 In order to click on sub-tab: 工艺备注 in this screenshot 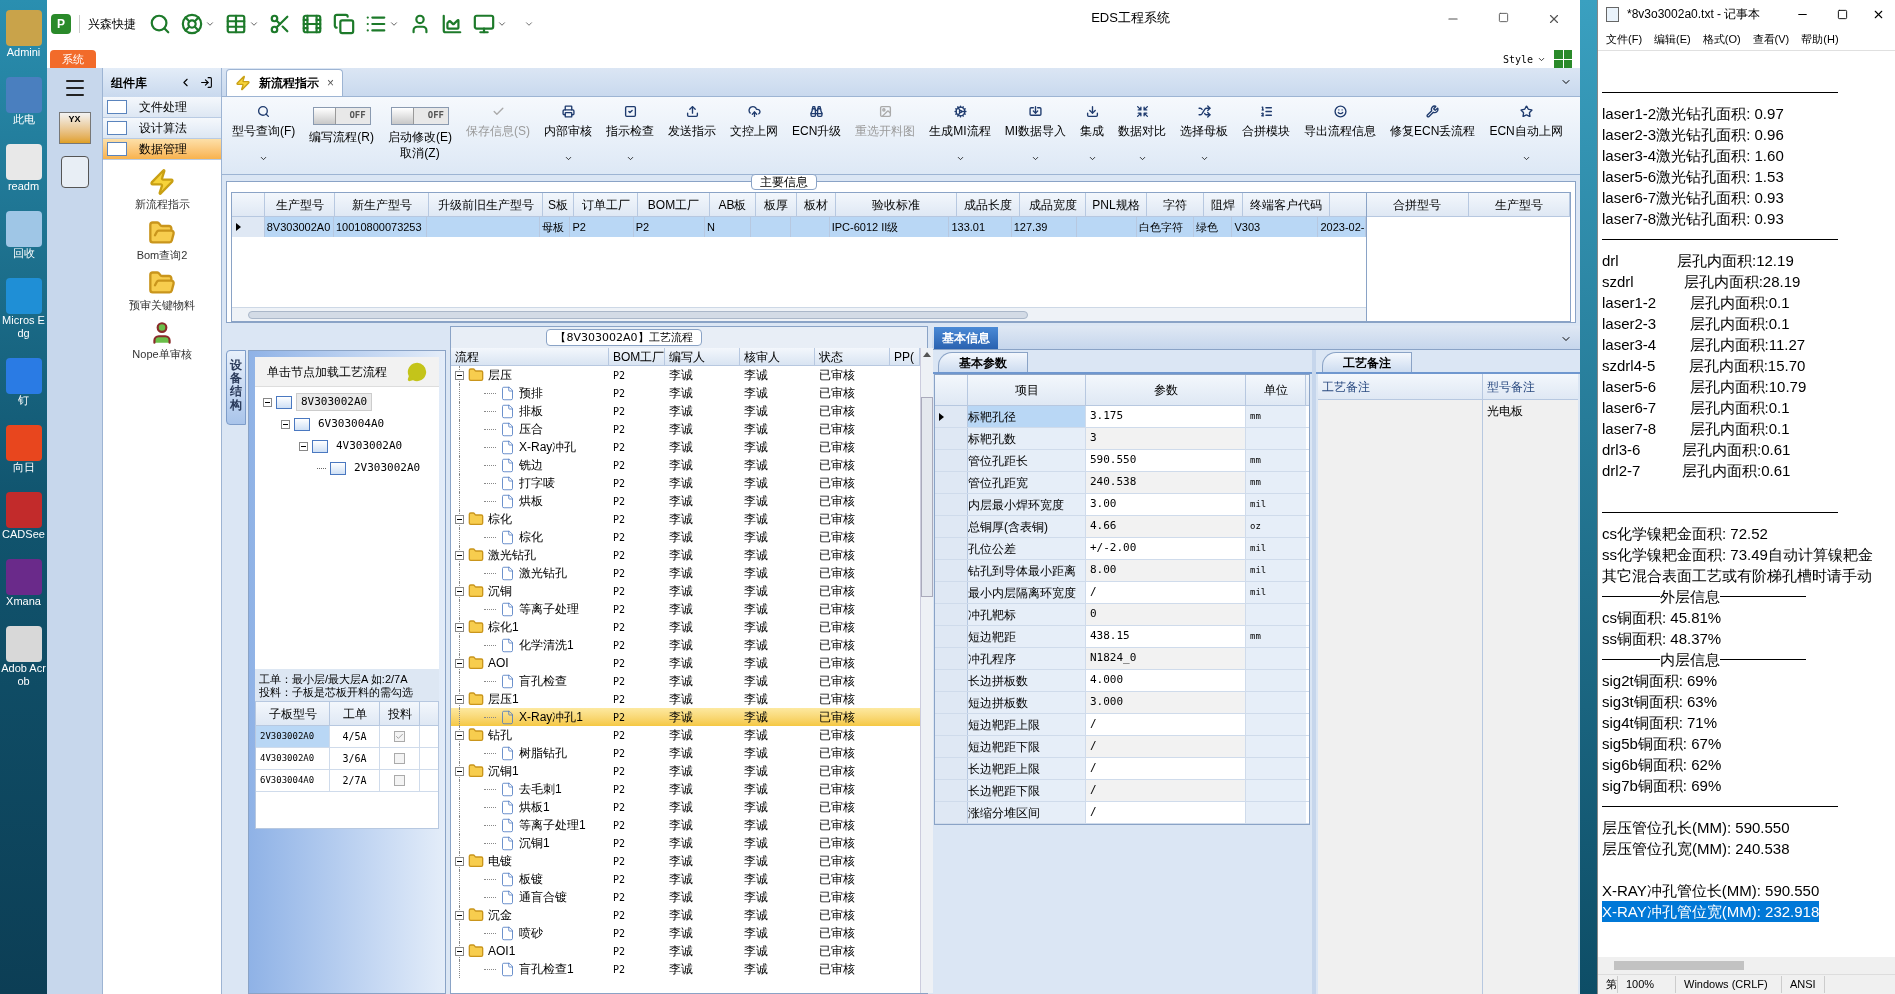, I will do `click(1367, 362)`.